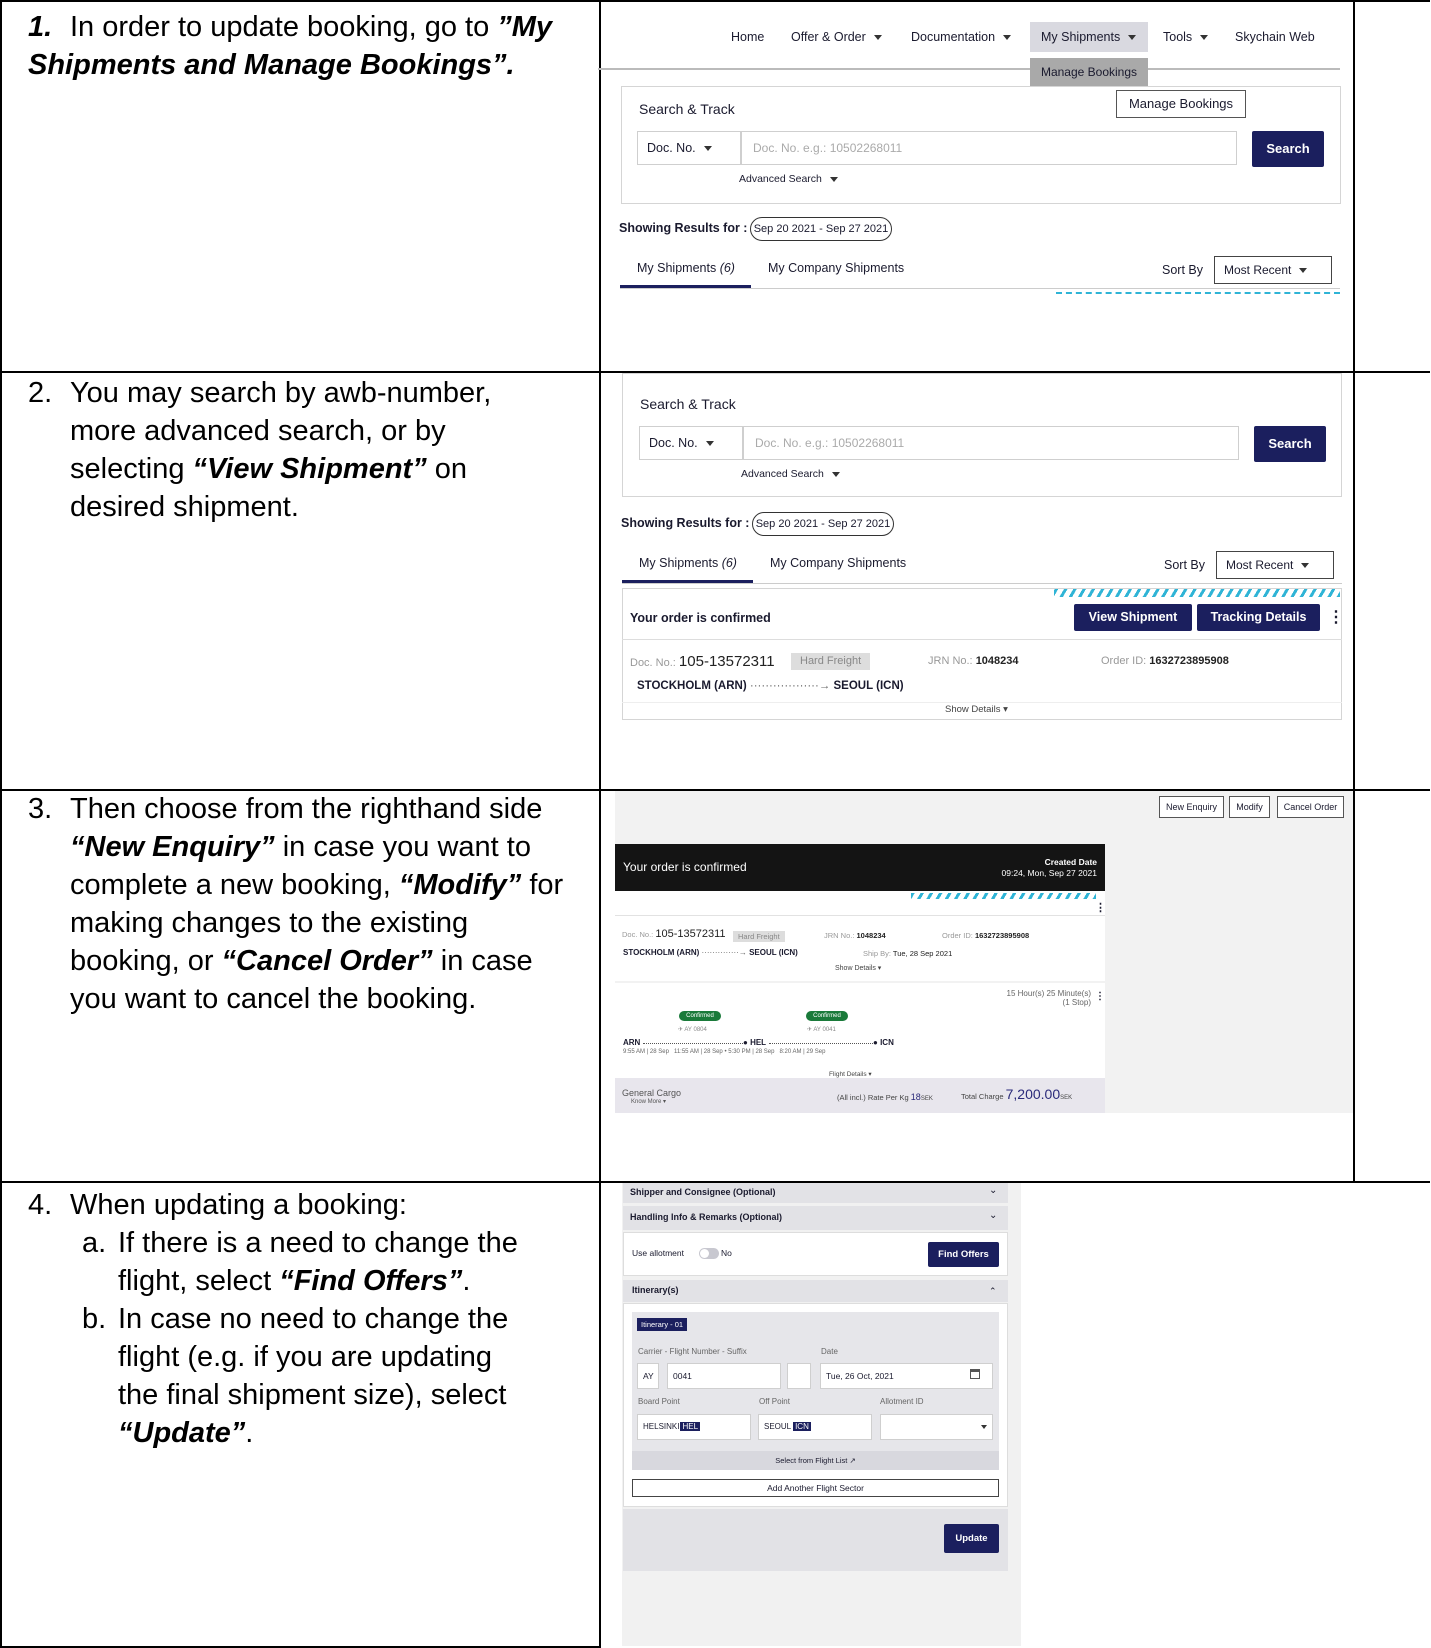  What do you see at coordinates (652, 1093) in the screenshot?
I see `cargo-type: General Cargo` at bounding box center [652, 1093].